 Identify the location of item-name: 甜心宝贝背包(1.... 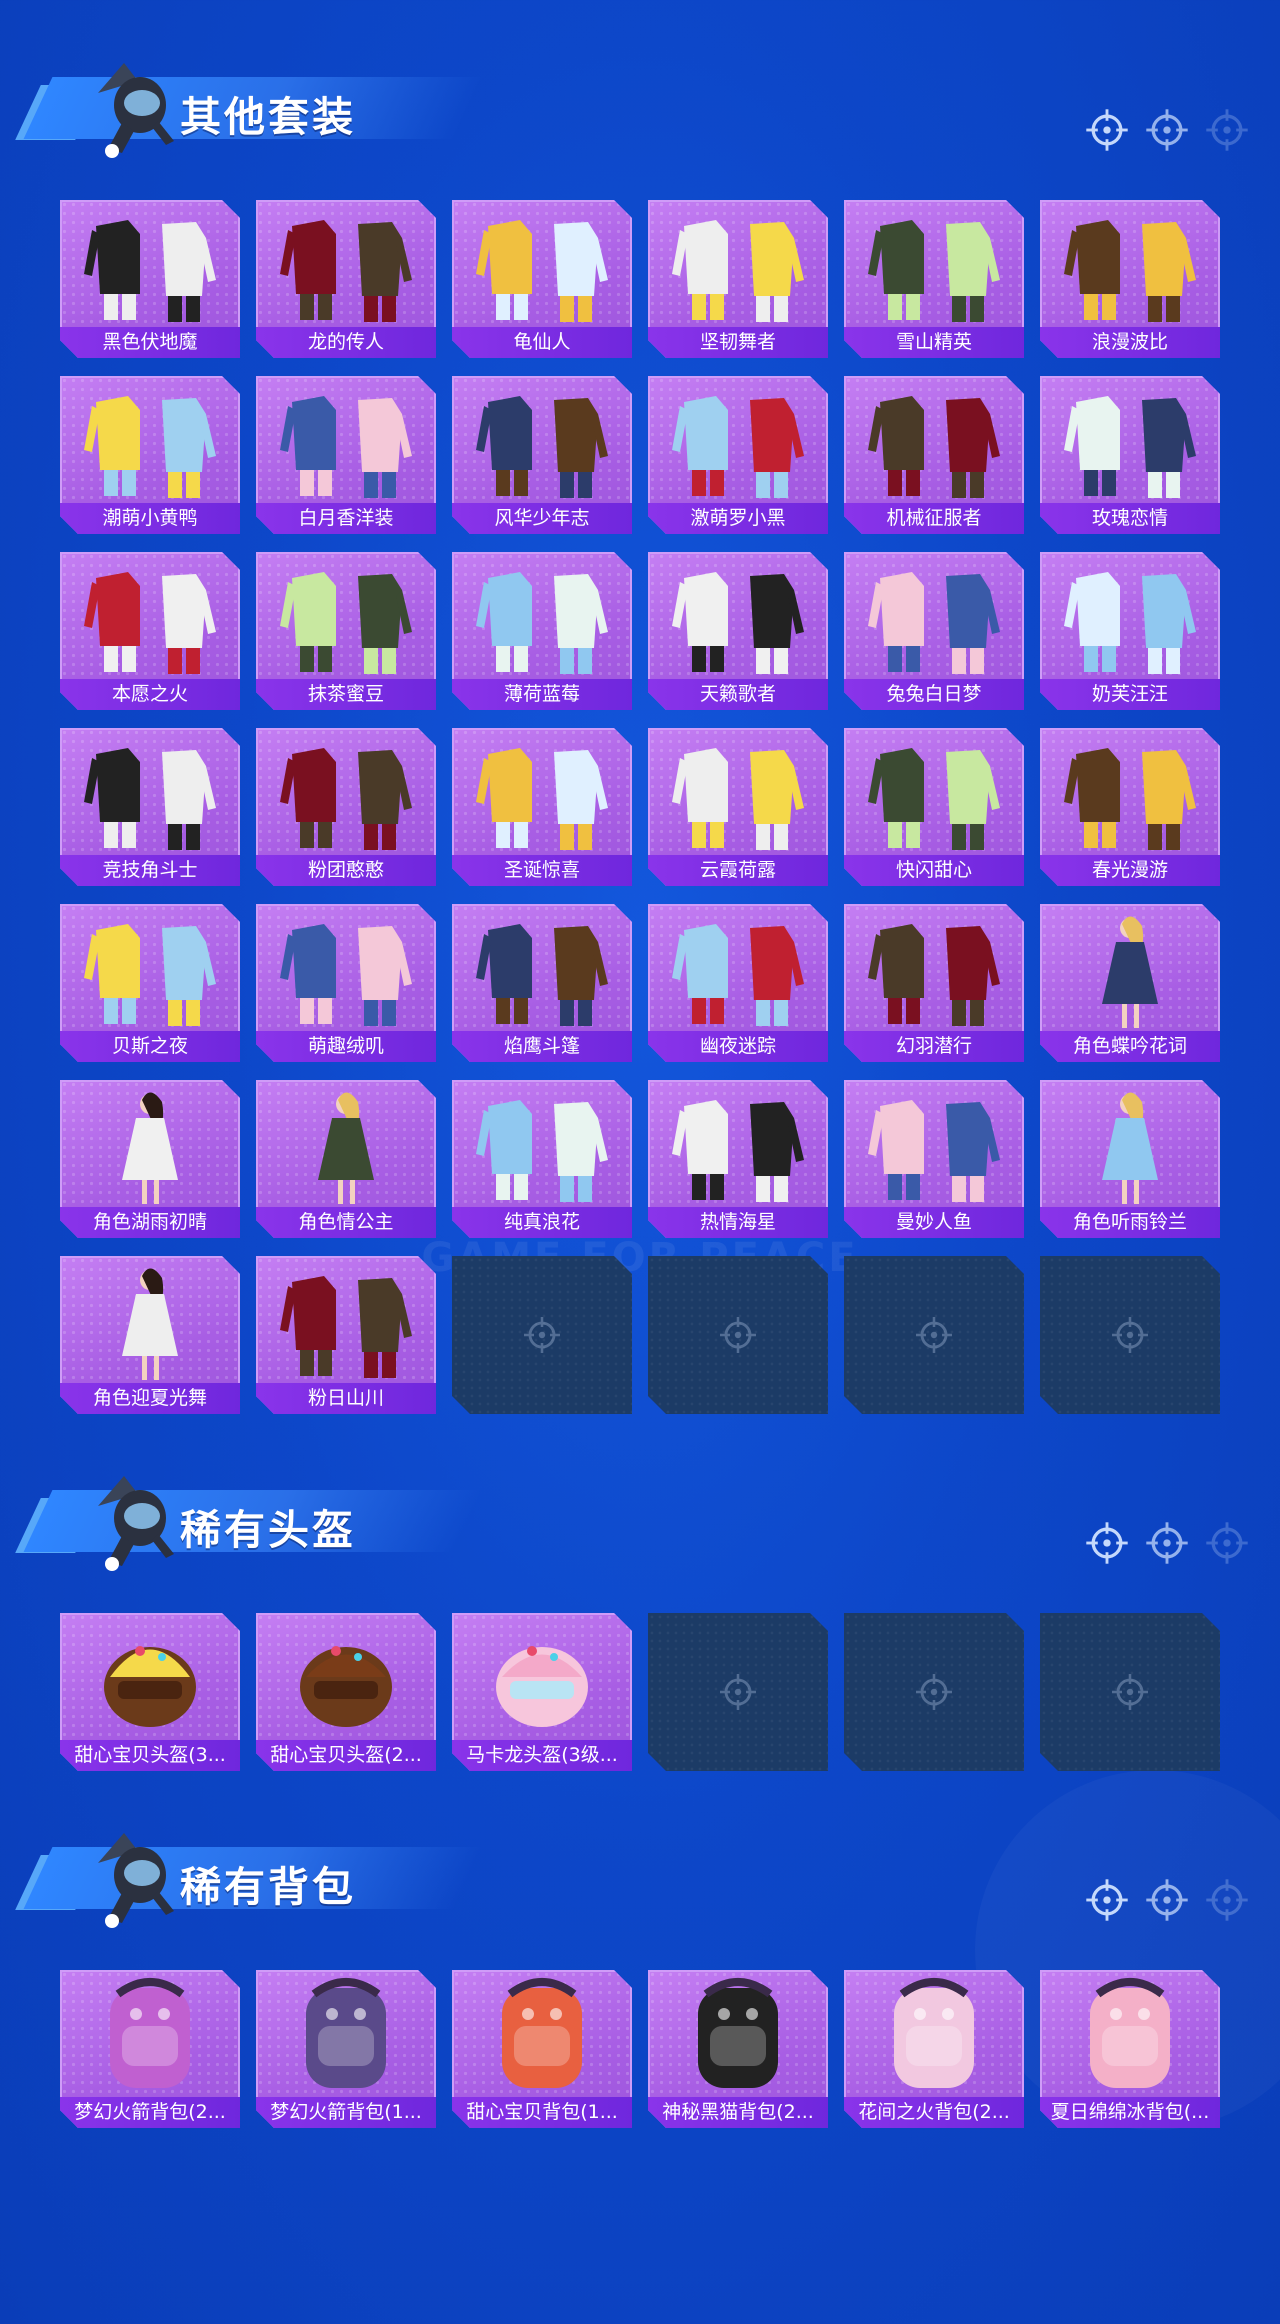
(542, 2112).